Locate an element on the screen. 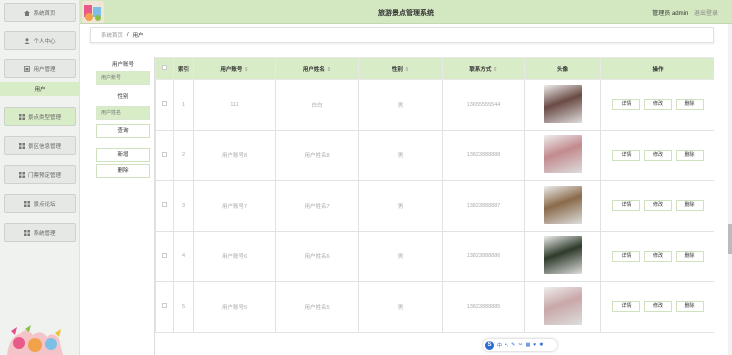 This screenshot has width=732, height=355. column-header-label: 用户姓名 is located at coordinates (313, 69).